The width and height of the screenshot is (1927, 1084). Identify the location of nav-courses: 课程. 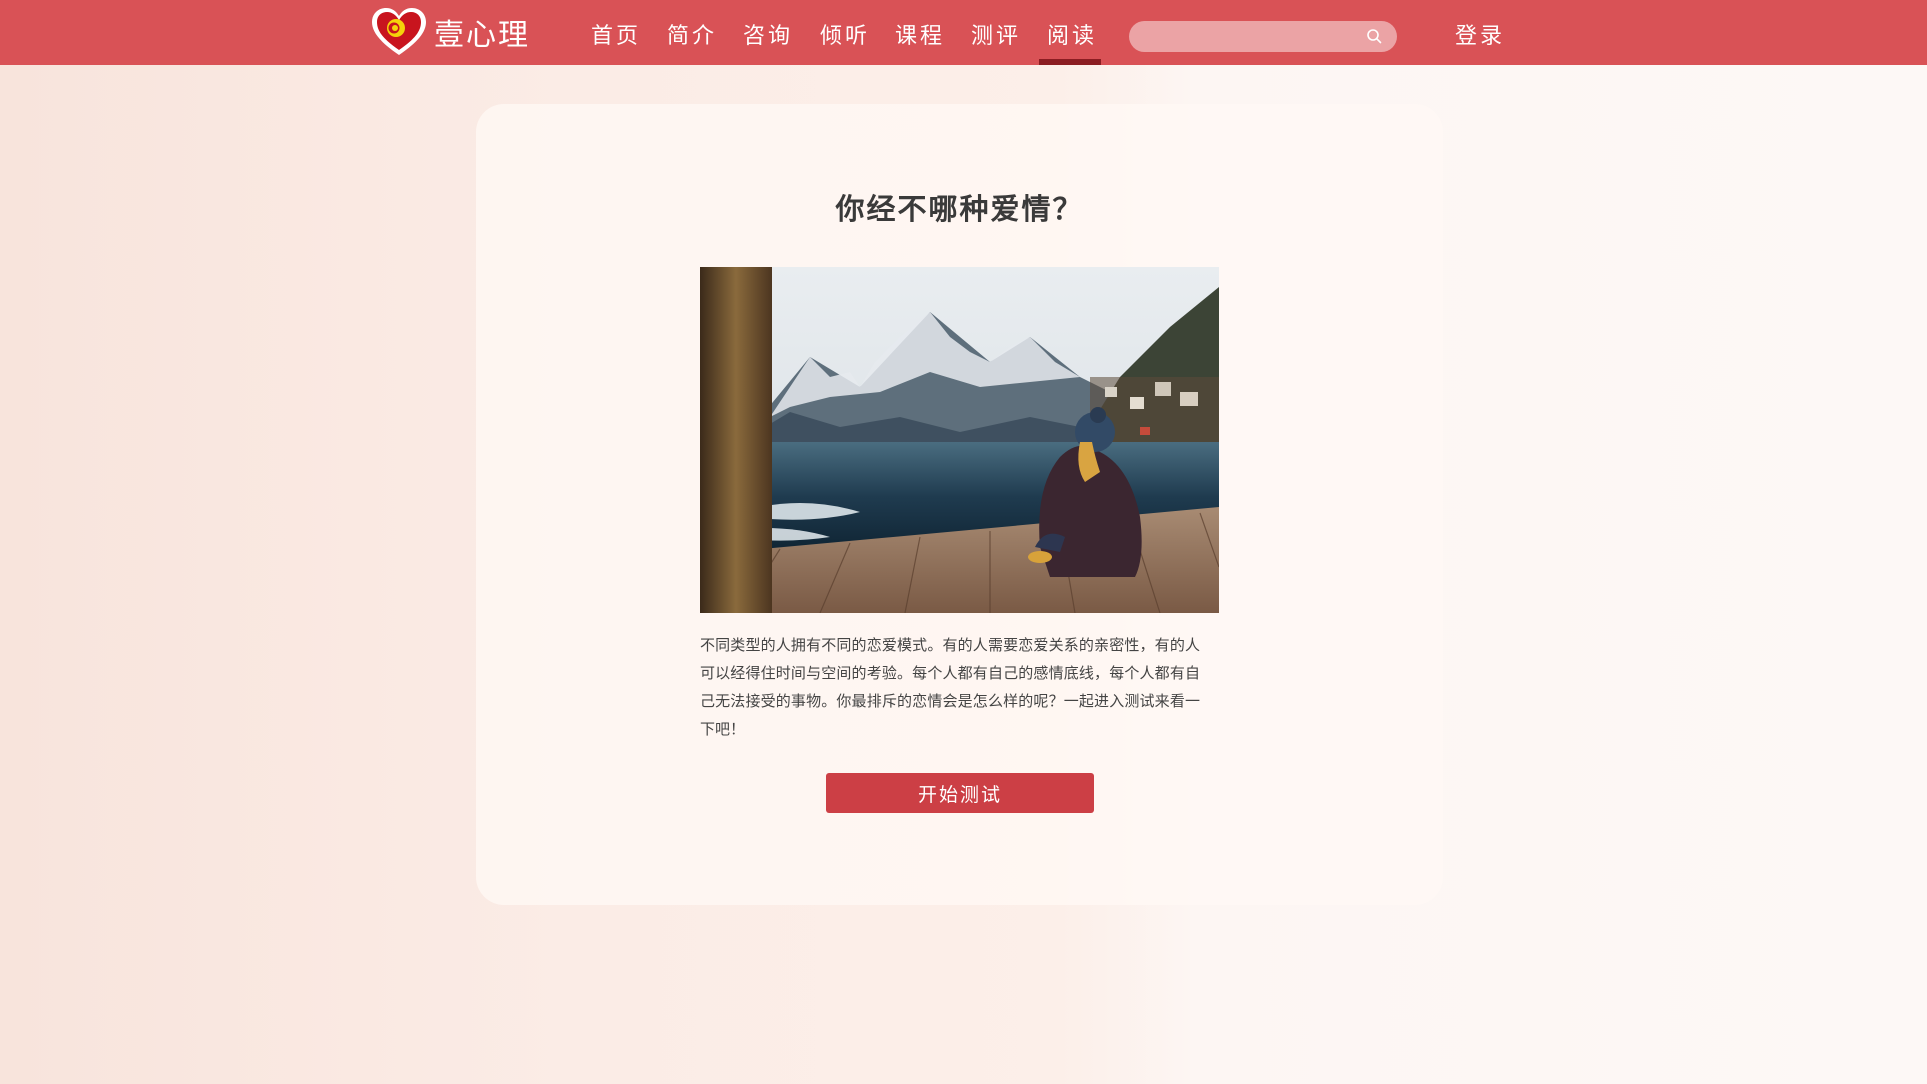
(920, 34).